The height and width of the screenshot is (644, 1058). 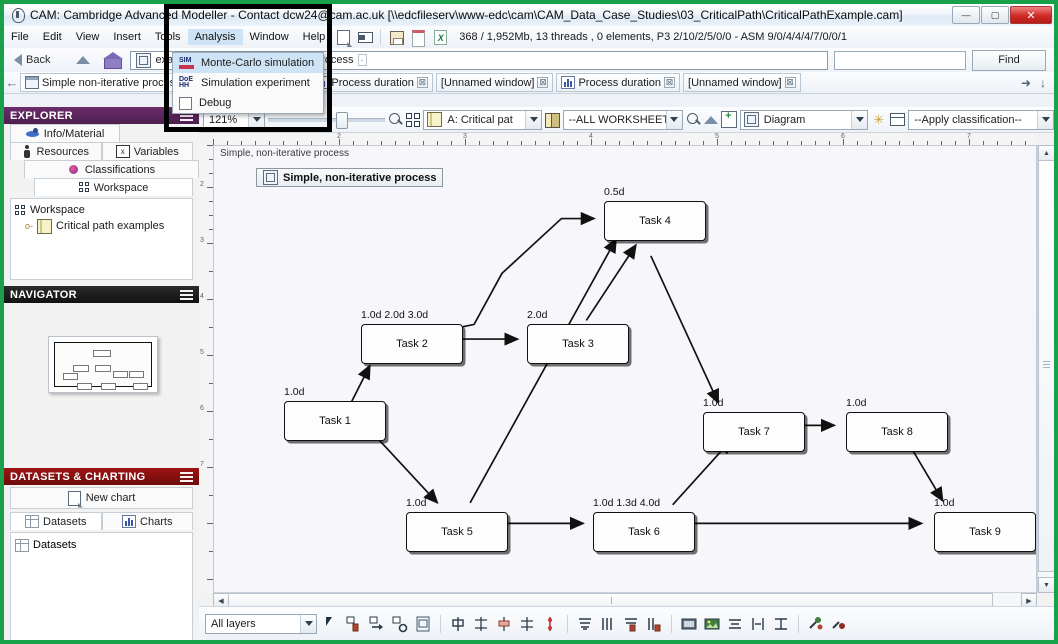 What do you see at coordinates (995, 15) in the screenshot?
I see `maximize-button: ▢` at bounding box center [995, 15].